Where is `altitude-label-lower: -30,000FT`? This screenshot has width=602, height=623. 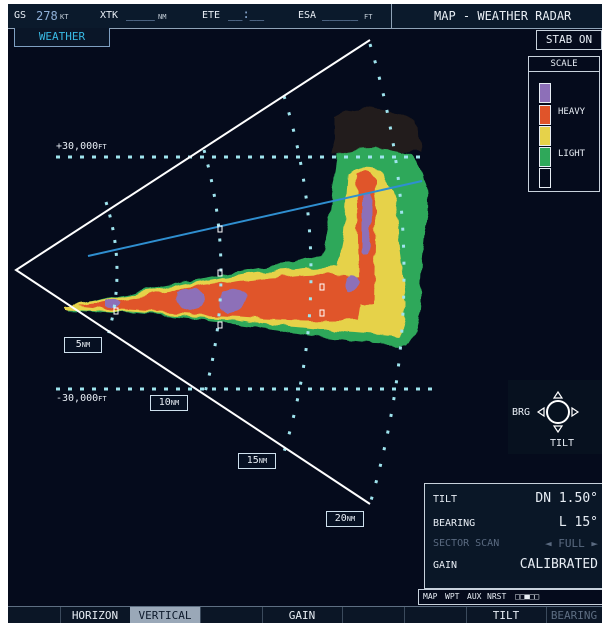 altitude-label-lower: -30,000FT is located at coordinates (81, 398).